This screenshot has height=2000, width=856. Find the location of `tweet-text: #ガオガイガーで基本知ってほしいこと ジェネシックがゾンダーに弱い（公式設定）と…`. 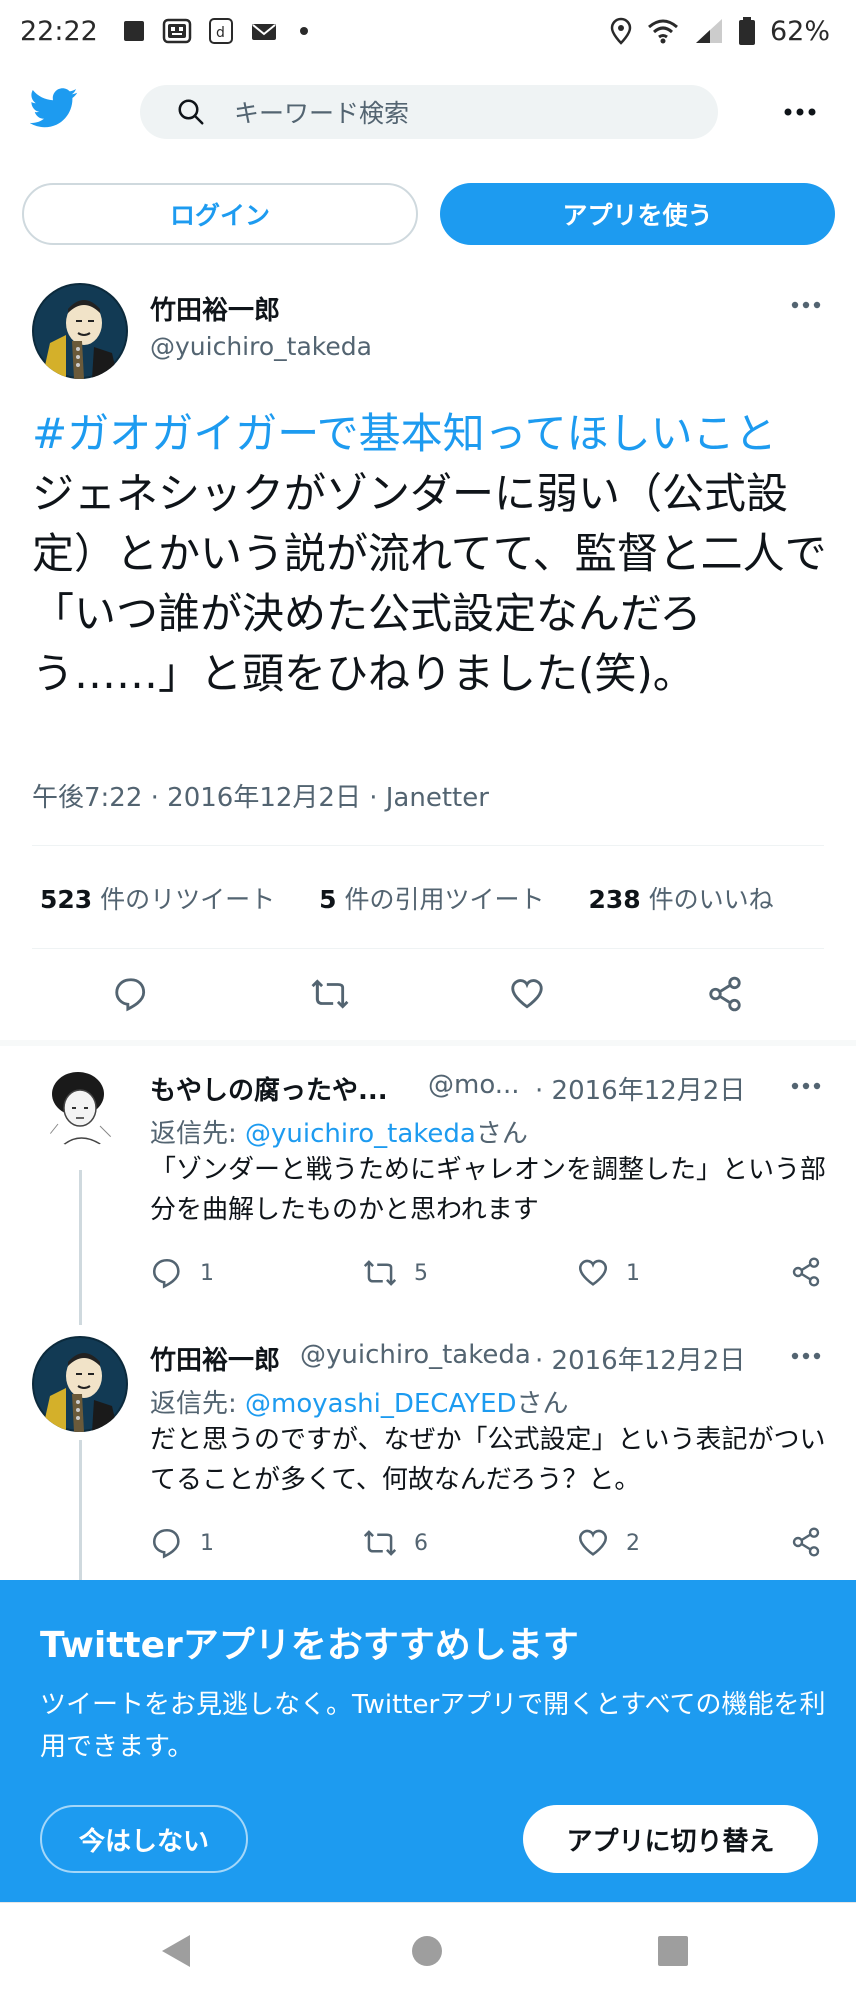

tweet-text: #ガオガイガーで基本知ってほしいこと ジェネシックがゾンダーに弱い（公式設定）と… is located at coordinates (432, 554).